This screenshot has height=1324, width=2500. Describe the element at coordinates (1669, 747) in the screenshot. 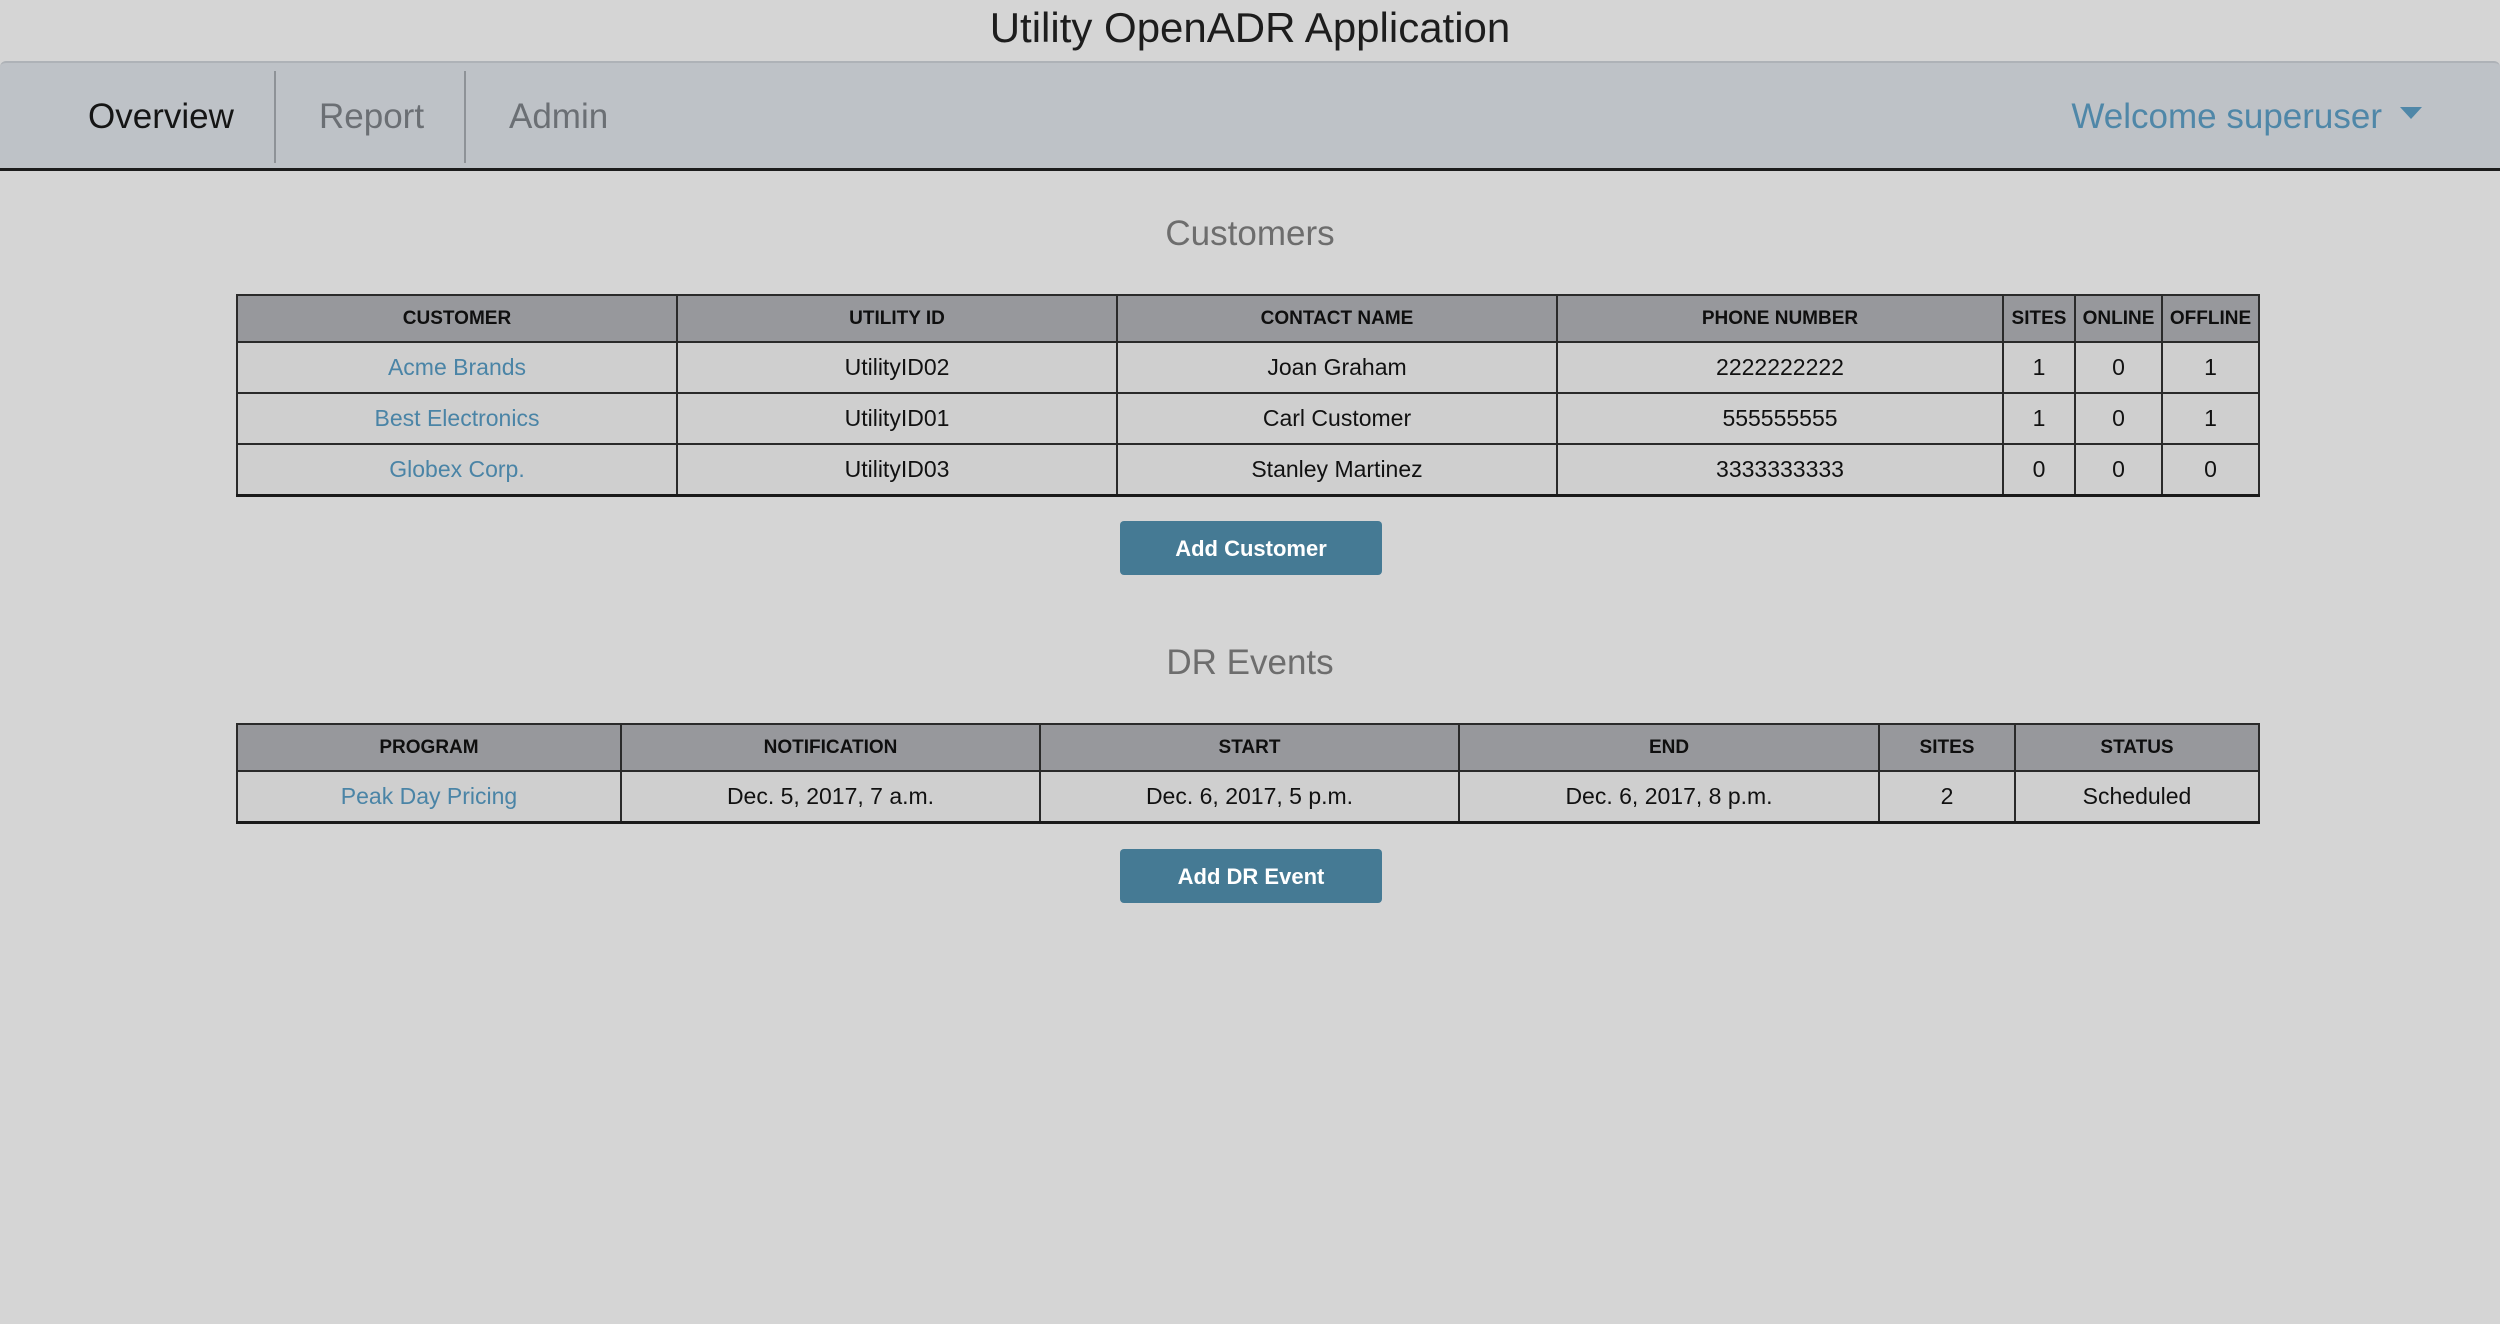

I see `column-header-end: END` at that location.